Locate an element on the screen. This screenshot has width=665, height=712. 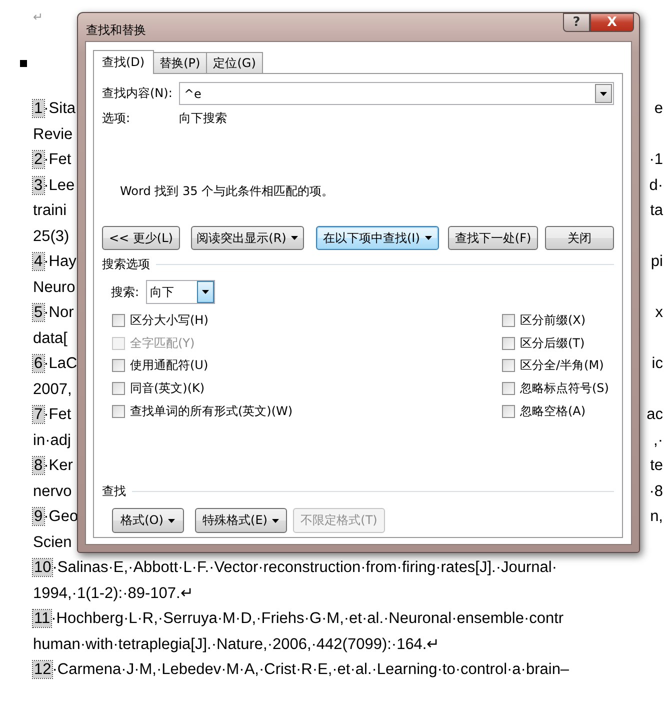
checkbox-label: 忽略标点符号(S) is located at coordinates (564, 388).